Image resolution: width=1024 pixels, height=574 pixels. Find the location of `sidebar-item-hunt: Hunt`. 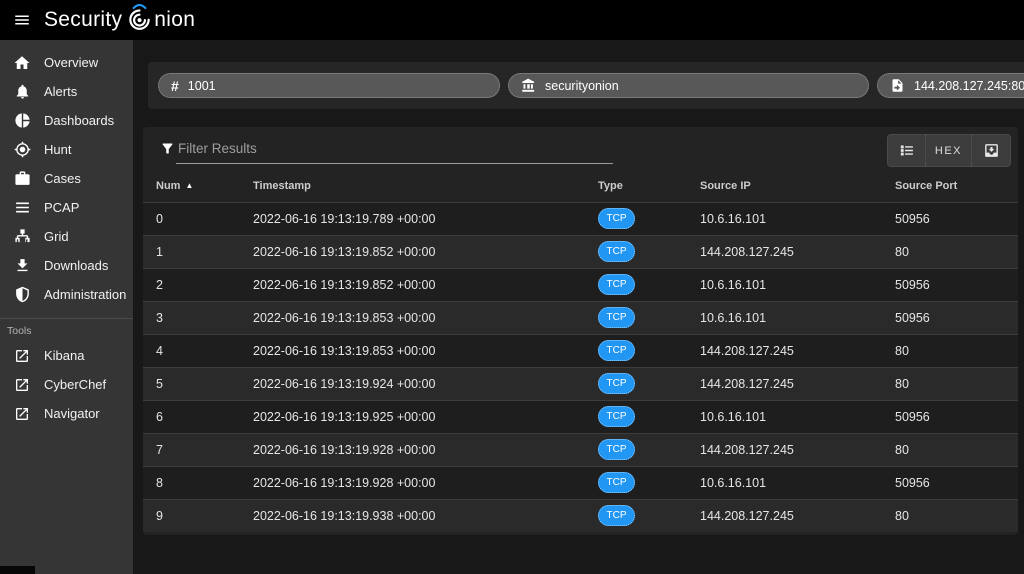

sidebar-item-hunt: Hunt is located at coordinates (66, 149).